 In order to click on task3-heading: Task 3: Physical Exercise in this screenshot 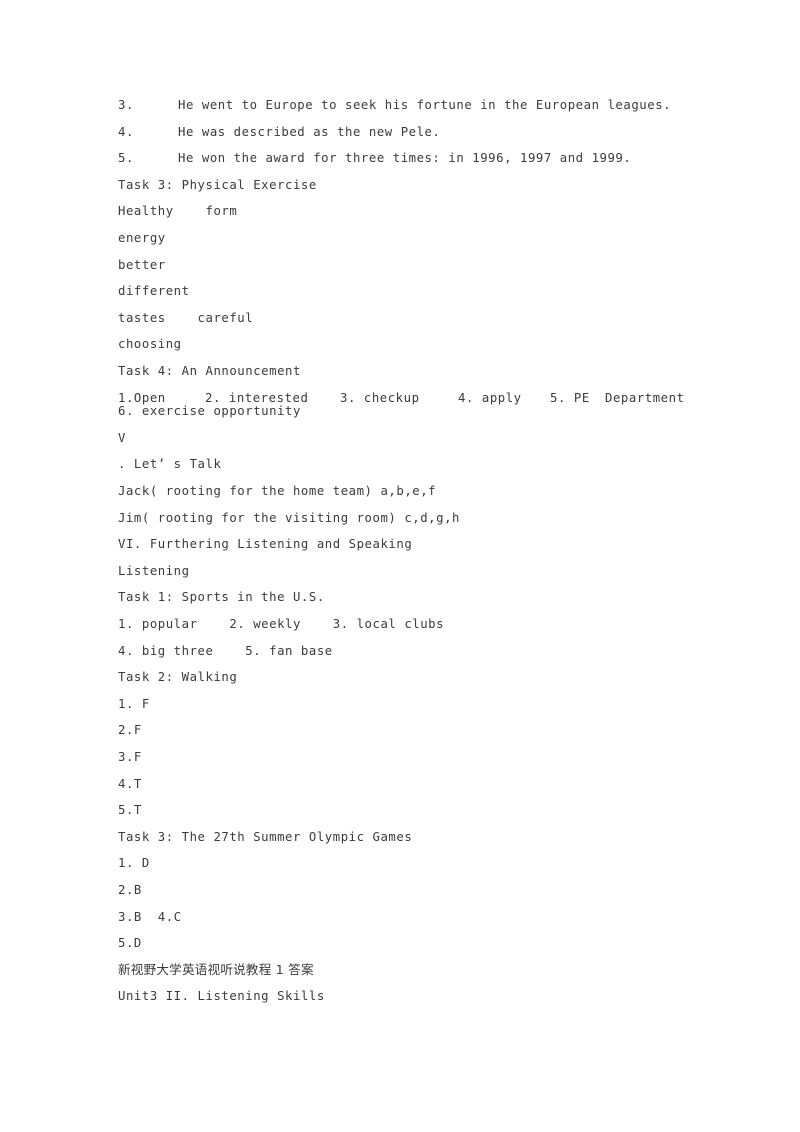, I will do `click(217, 184)`.